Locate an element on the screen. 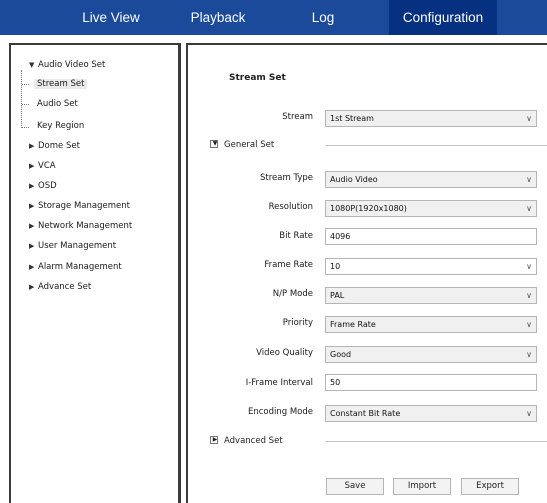  tree-item-label: Audio Set is located at coordinates (57, 104).